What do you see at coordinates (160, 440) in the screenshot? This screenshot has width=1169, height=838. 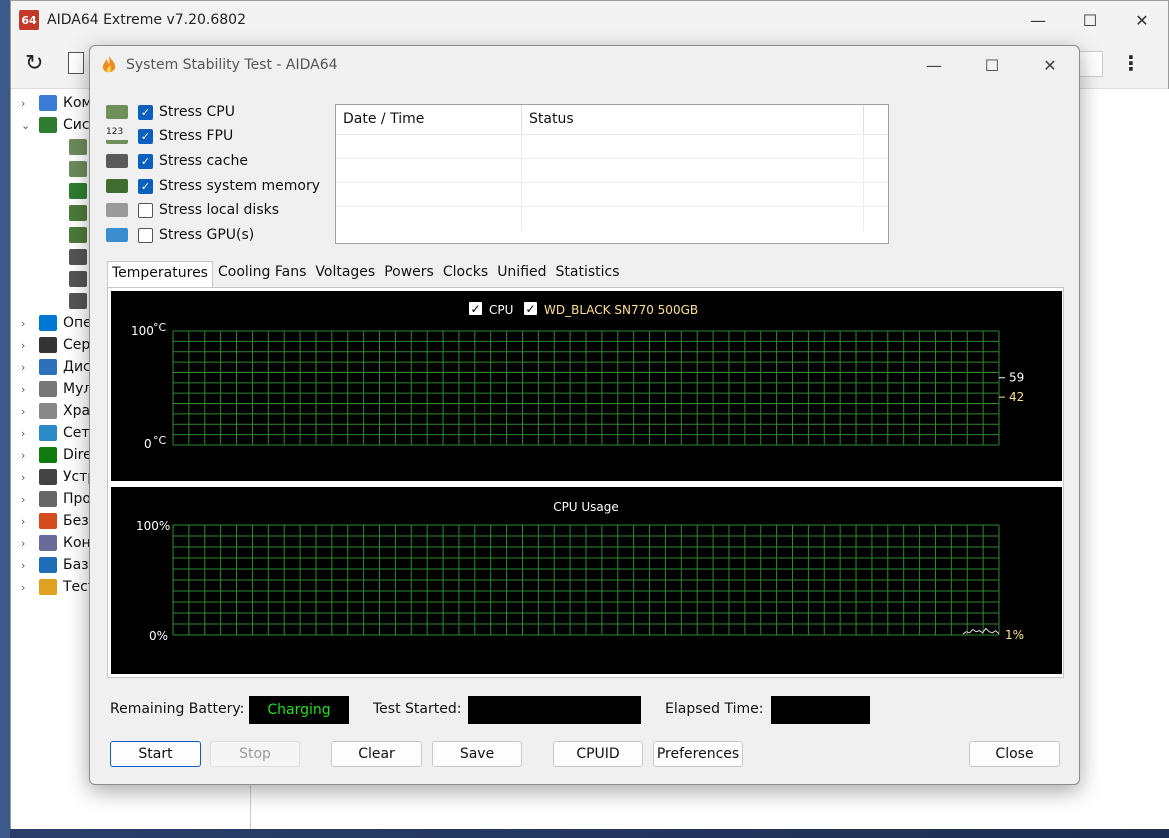 I see `y-axis-unit-label: °C` at bounding box center [160, 440].